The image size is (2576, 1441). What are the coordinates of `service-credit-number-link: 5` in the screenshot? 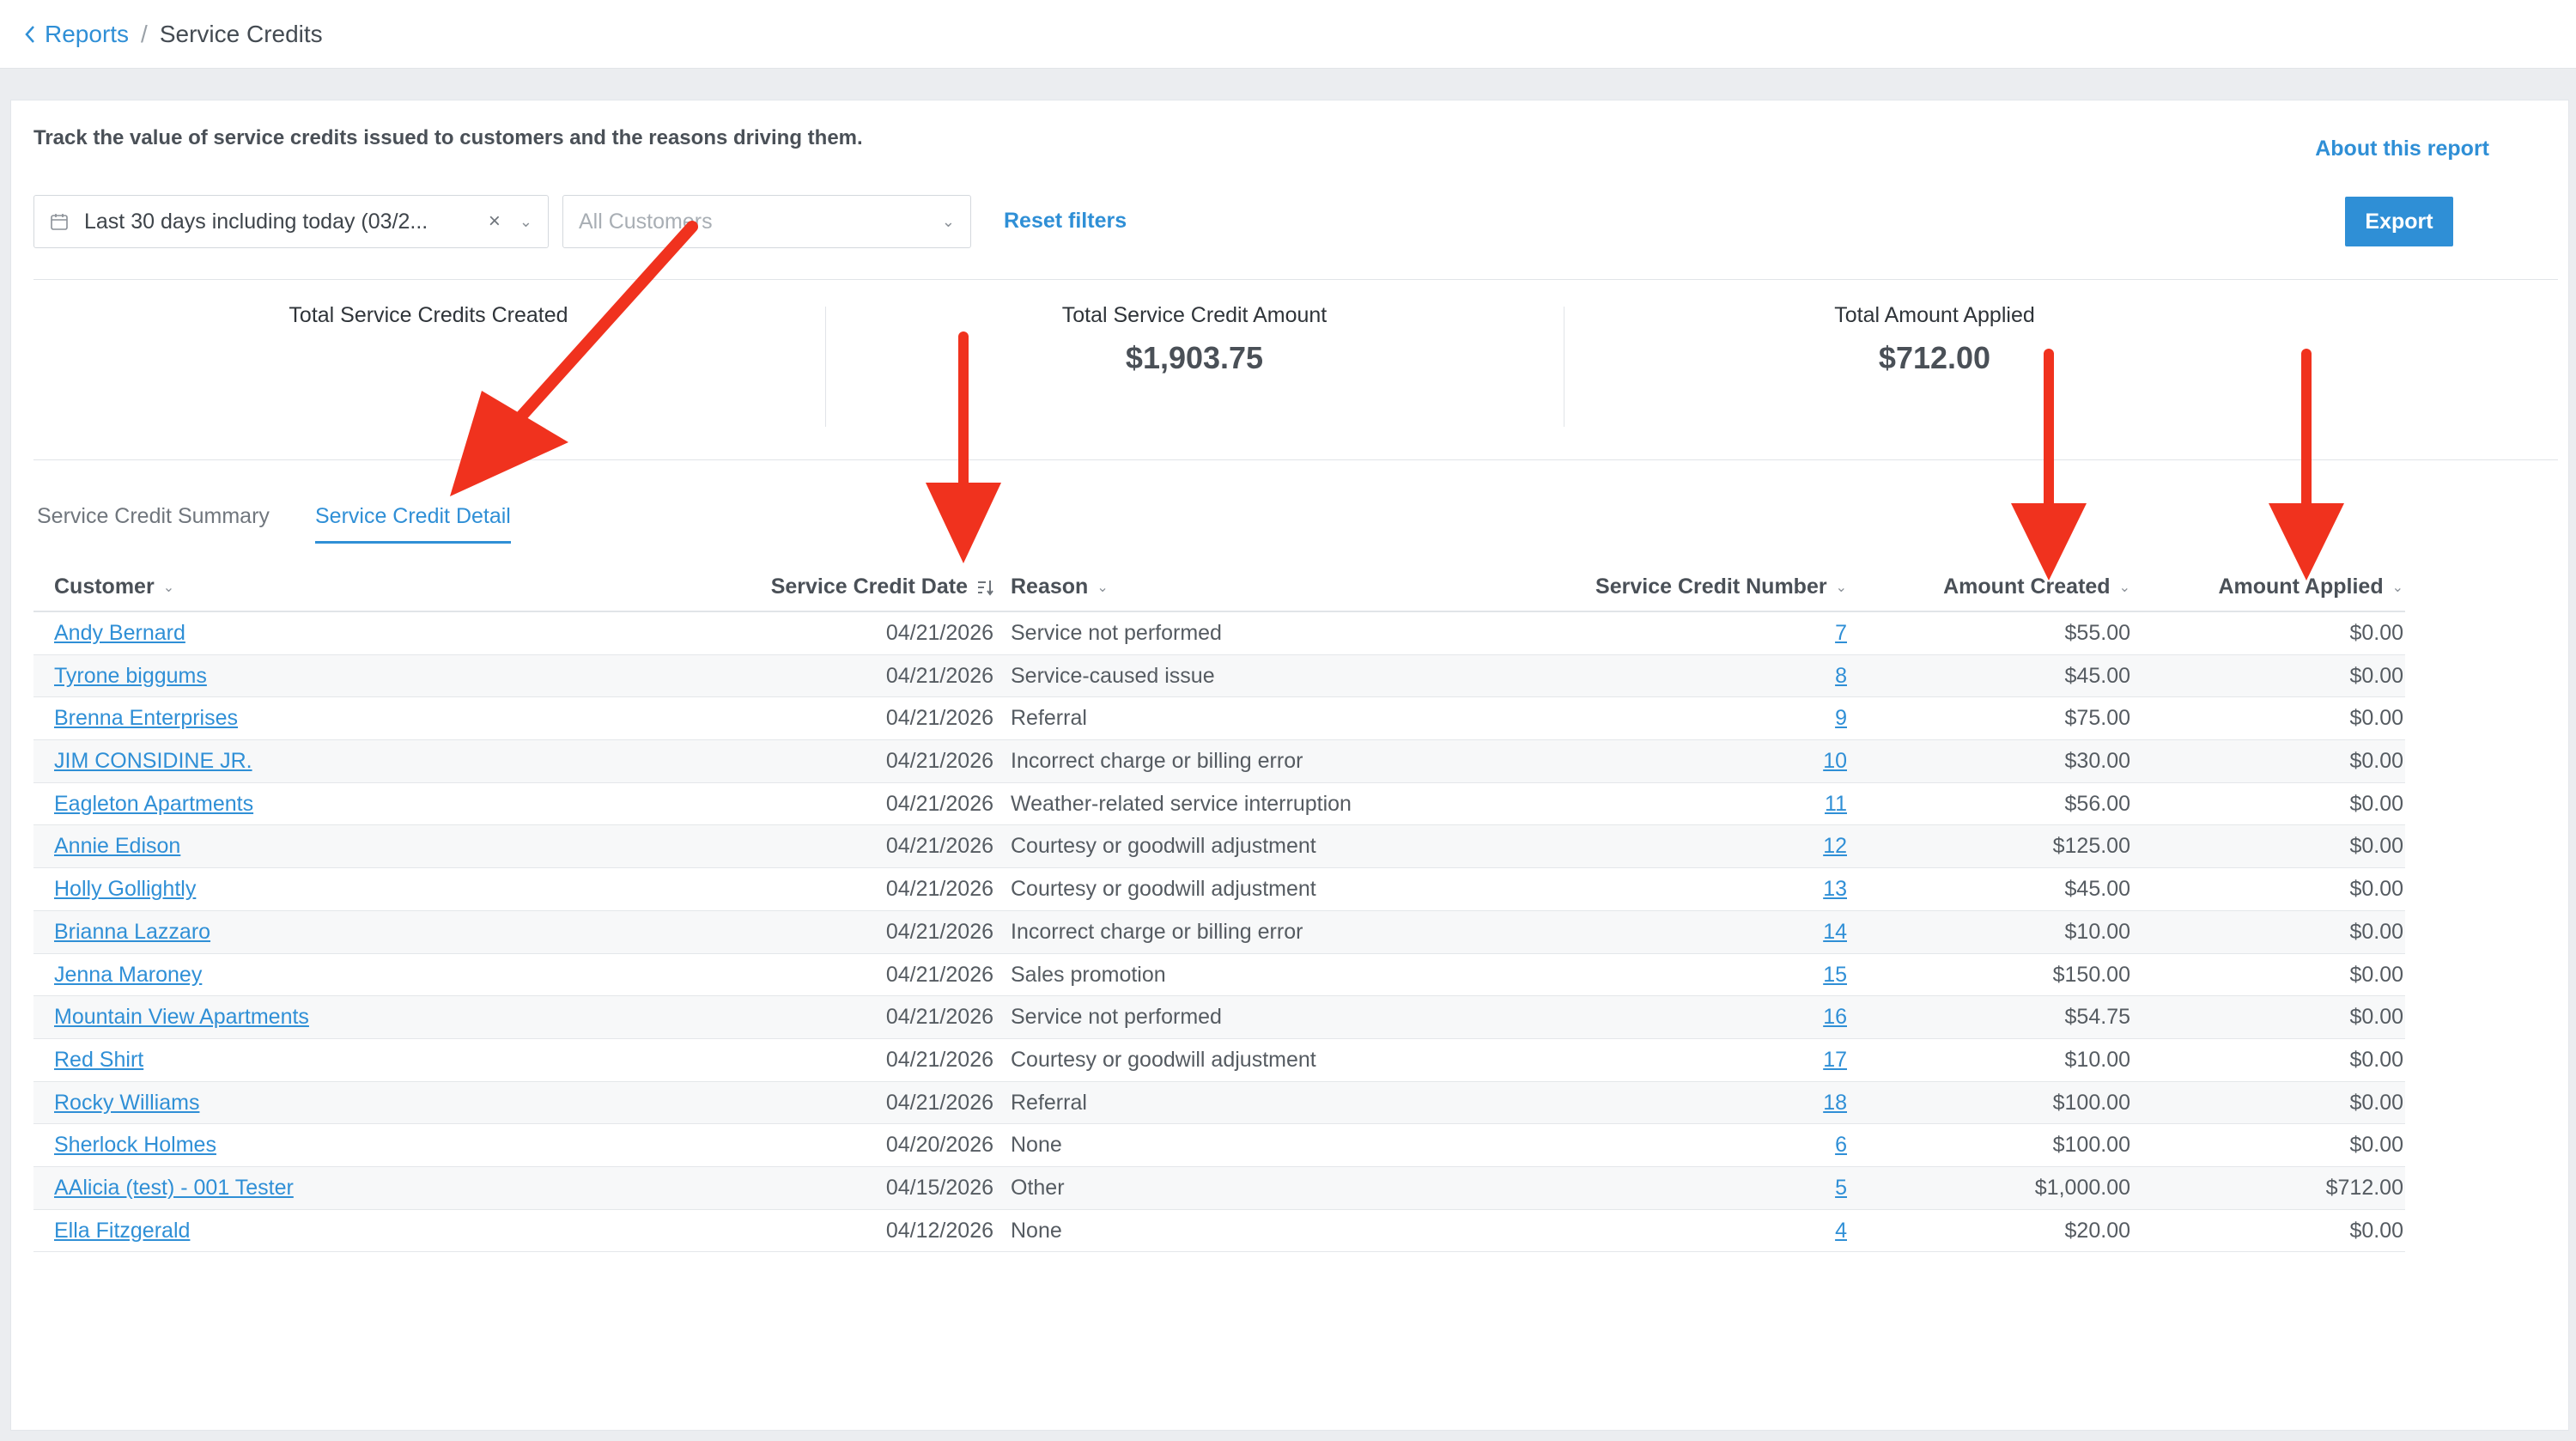 It's located at (1841, 1188).